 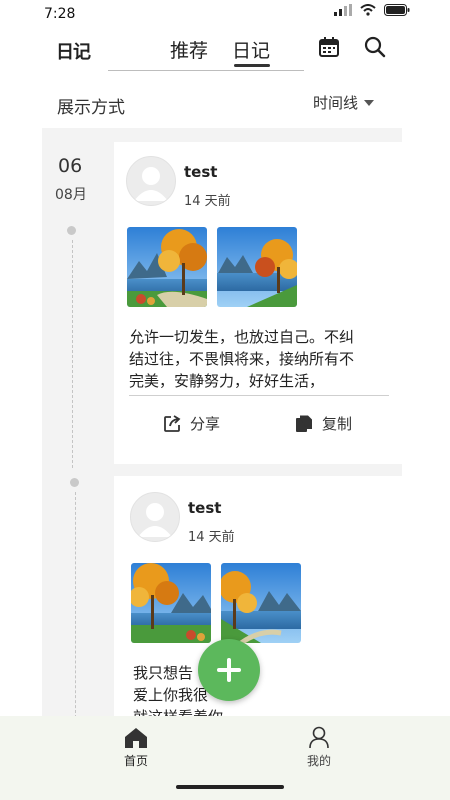 What do you see at coordinates (304, 423) in the screenshot?
I see `copy-icon` at bounding box center [304, 423].